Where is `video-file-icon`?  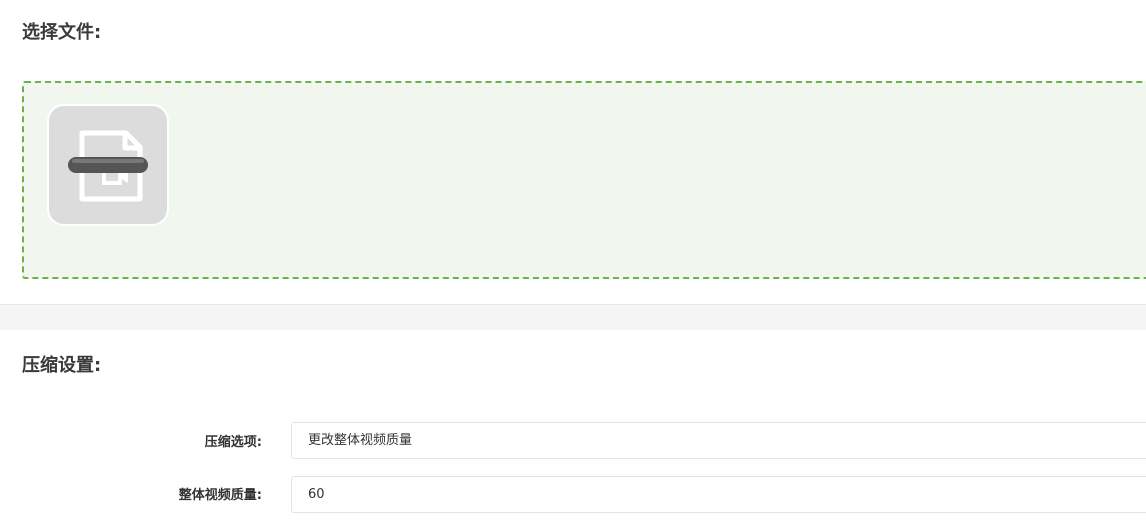
video-file-icon is located at coordinates (108, 166).